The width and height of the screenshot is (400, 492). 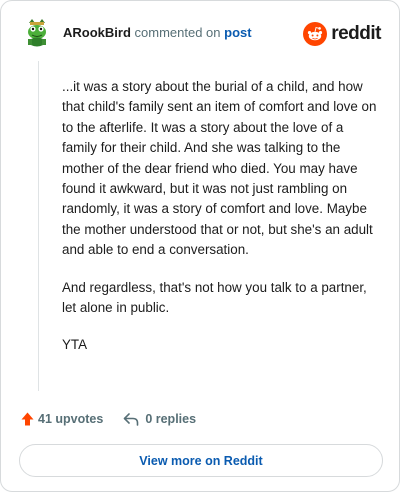 What do you see at coordinates (171, 419) in the screenshot?
I see `reply-count: 0 replies` at bounding box center [171, 419].